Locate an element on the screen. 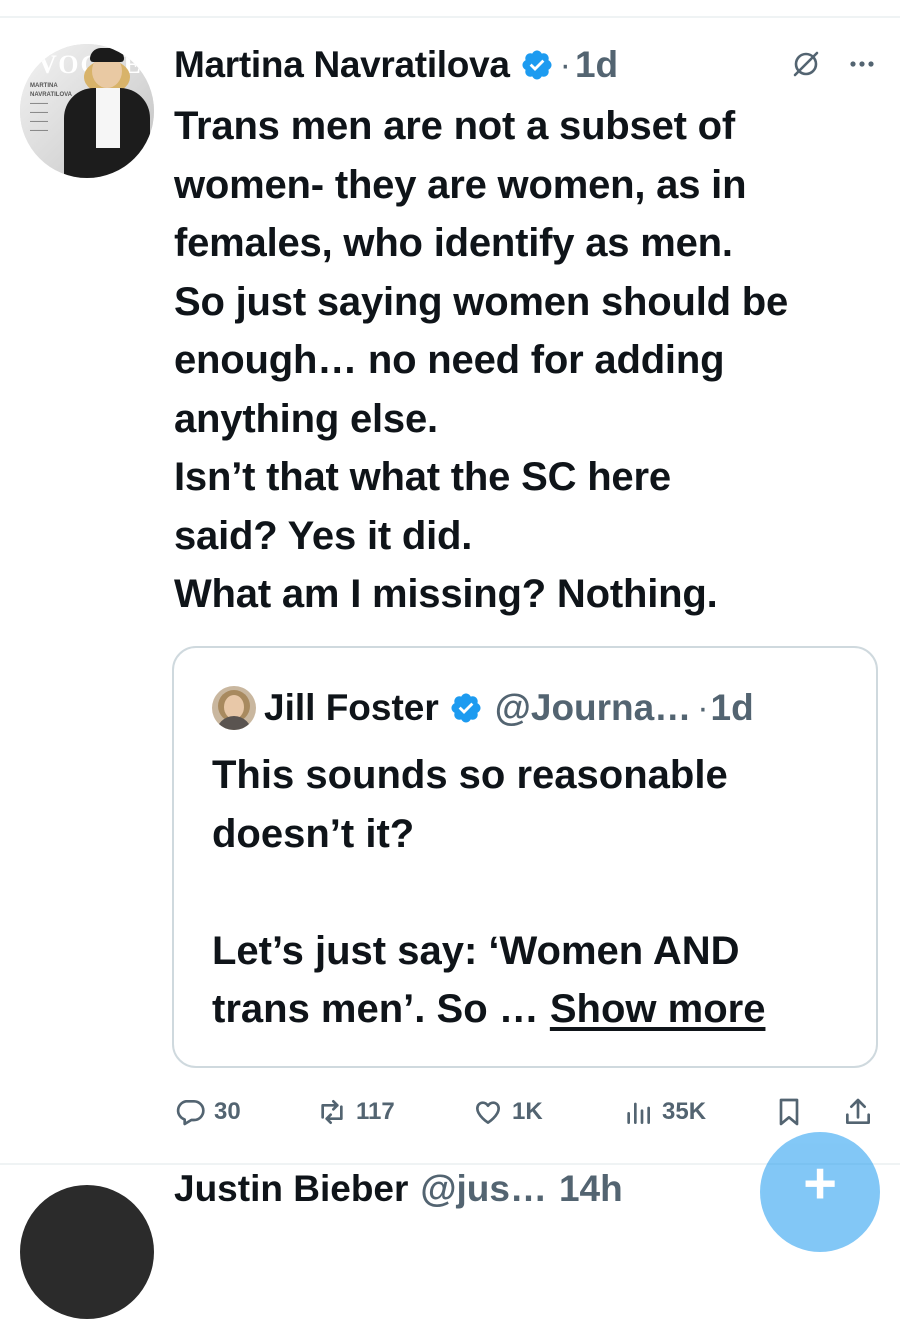  repost-icon is located at coordinates (332, 1112).